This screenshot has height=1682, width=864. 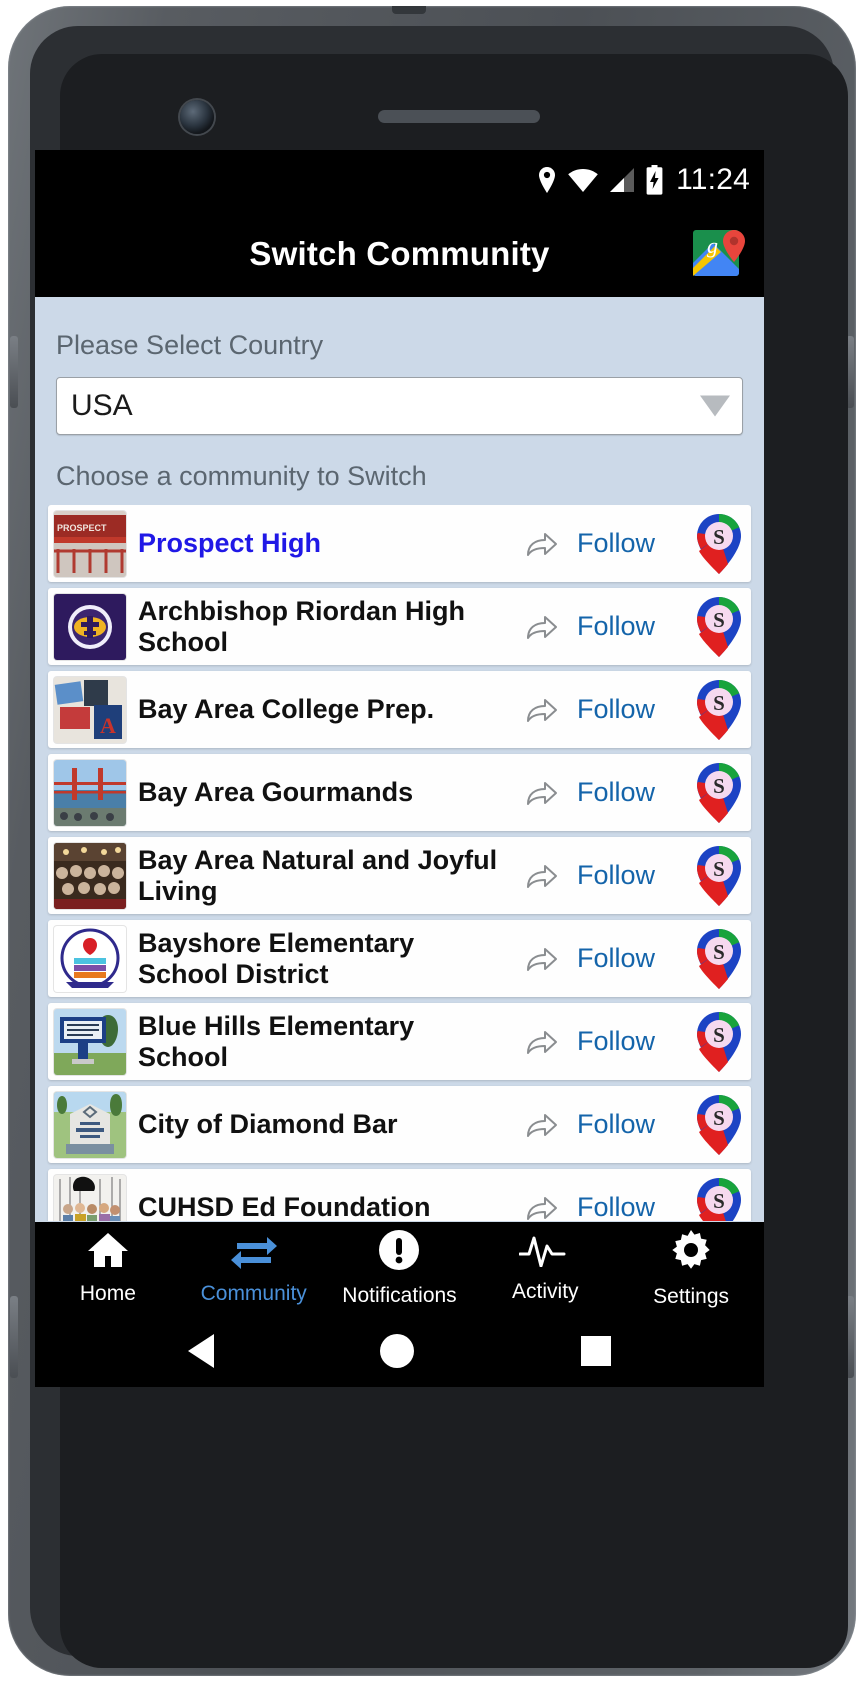 I want to click on community-name: Blue Hills Elementary School, so click(x=322, y=1041).